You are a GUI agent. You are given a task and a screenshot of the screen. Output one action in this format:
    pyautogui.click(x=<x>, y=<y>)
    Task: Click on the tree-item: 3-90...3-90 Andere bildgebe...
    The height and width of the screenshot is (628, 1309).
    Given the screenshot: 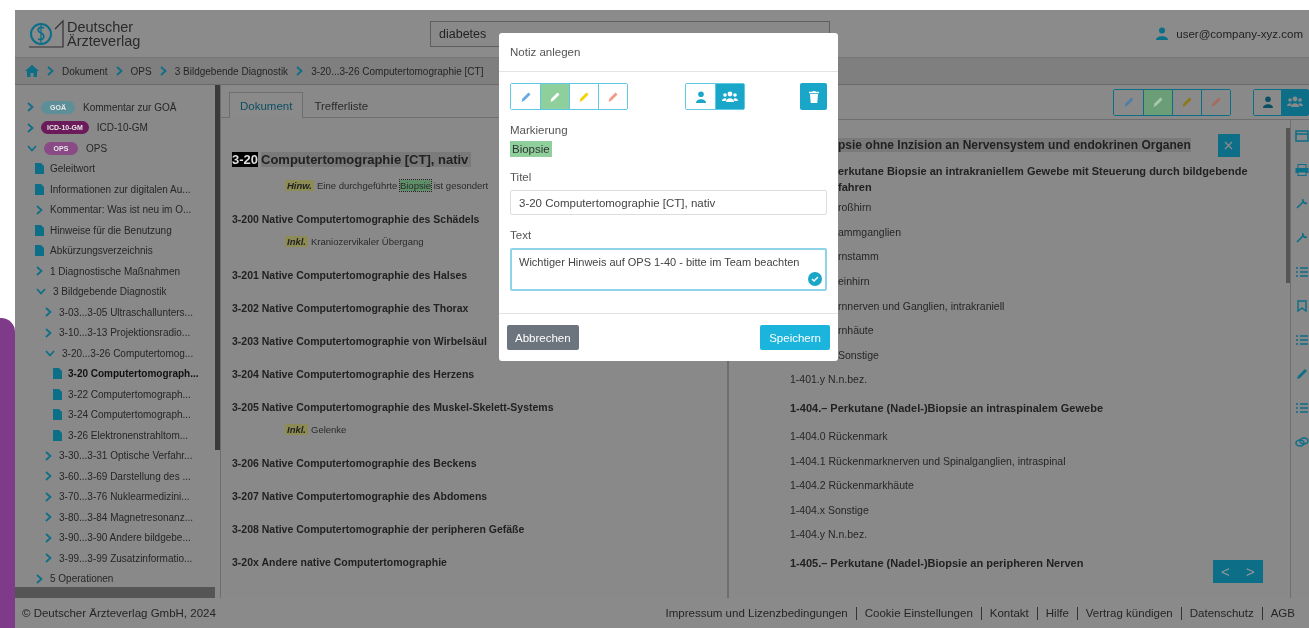 What is the action you would take?
    pyautogui.click(x=125, y=538)
    